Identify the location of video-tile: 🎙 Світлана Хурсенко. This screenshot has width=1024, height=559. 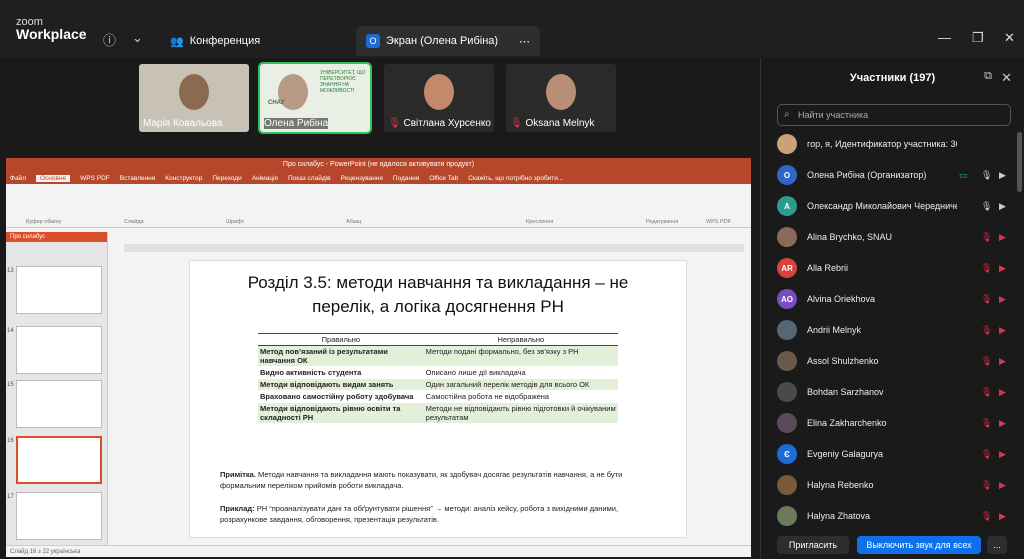
(439, 98).